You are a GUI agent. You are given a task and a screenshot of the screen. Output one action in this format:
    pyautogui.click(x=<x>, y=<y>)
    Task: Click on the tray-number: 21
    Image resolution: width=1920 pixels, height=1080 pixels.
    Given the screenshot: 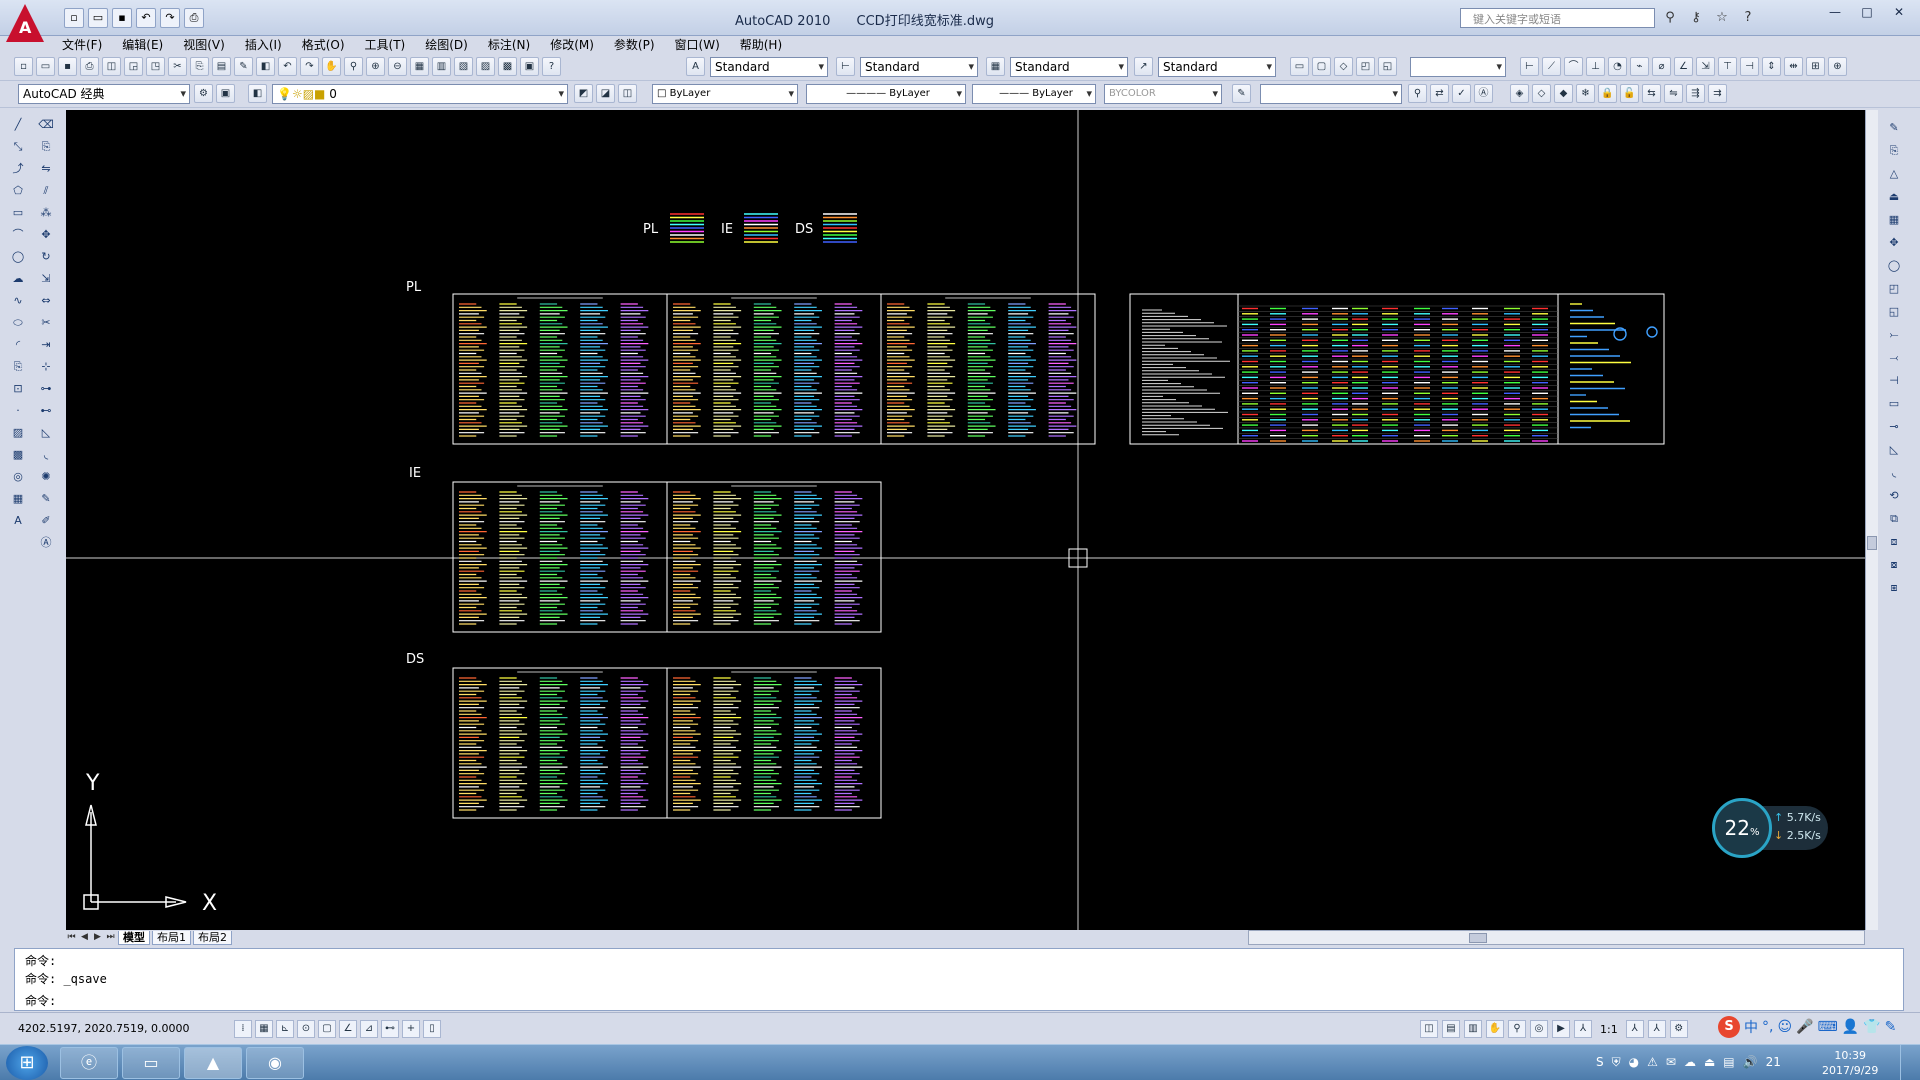 What is the action you would take?
    pyautogui.click(x=1773, y=1062)
    